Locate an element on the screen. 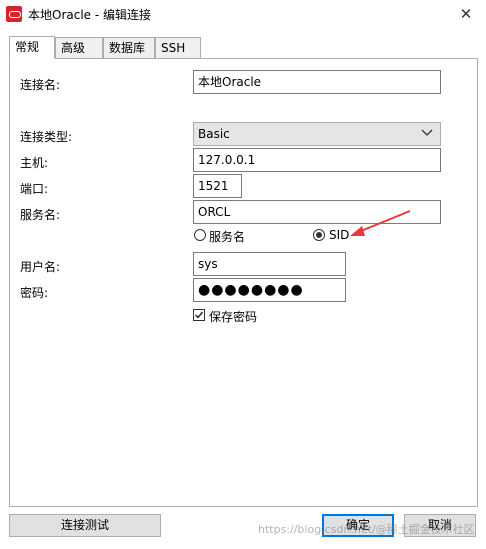 Image resolution: width=486 pixels, height=549 pixels. host-input: 127.0.0.1 is located at coordinates (317, 160).